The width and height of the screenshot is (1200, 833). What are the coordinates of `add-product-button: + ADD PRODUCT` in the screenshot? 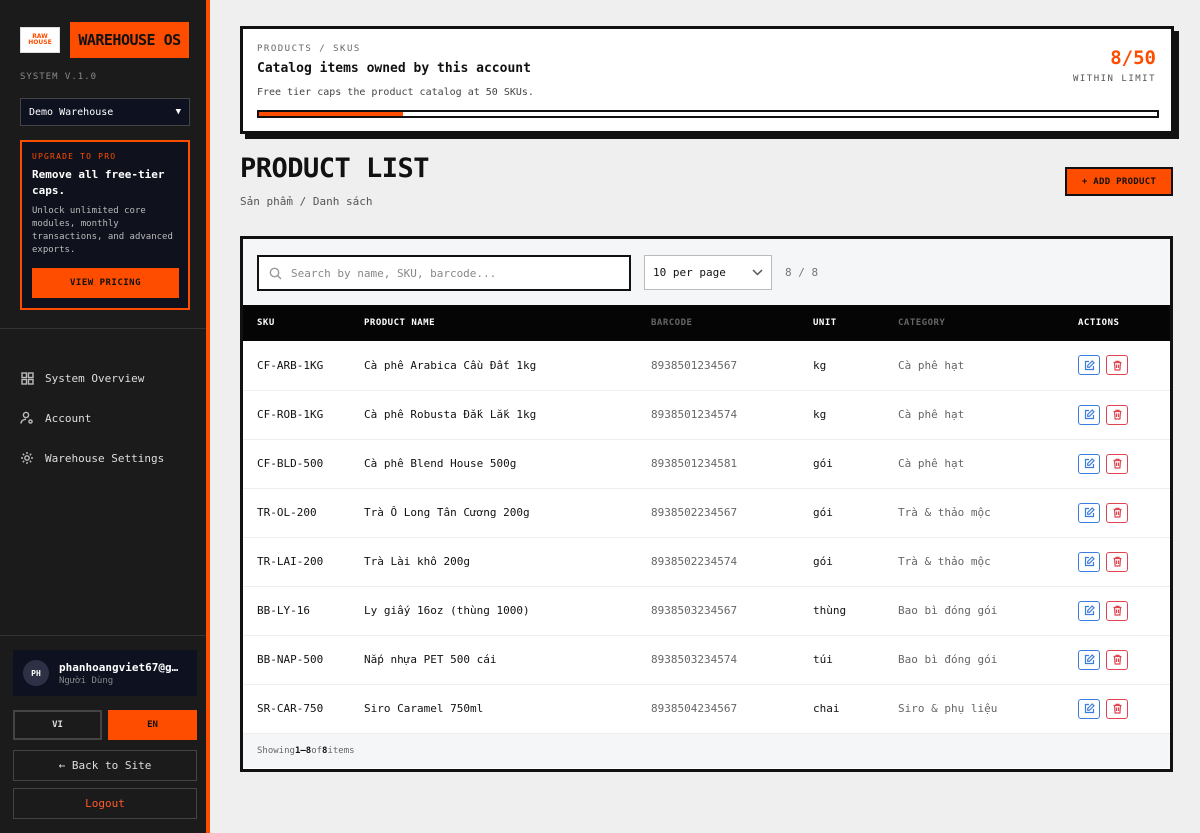 It's located at (1119, 181).